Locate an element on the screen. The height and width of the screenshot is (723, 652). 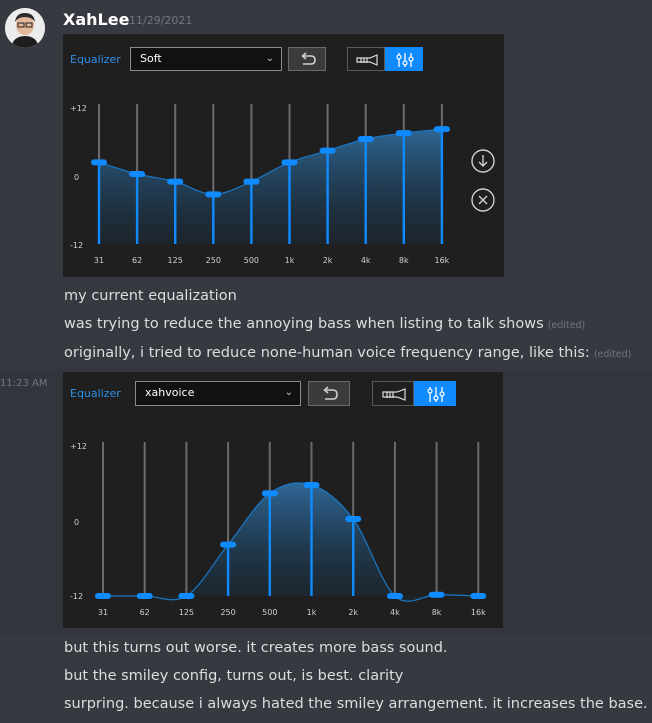
message-timestamp: 11/29/2021 is located at coordinates (161, 20).